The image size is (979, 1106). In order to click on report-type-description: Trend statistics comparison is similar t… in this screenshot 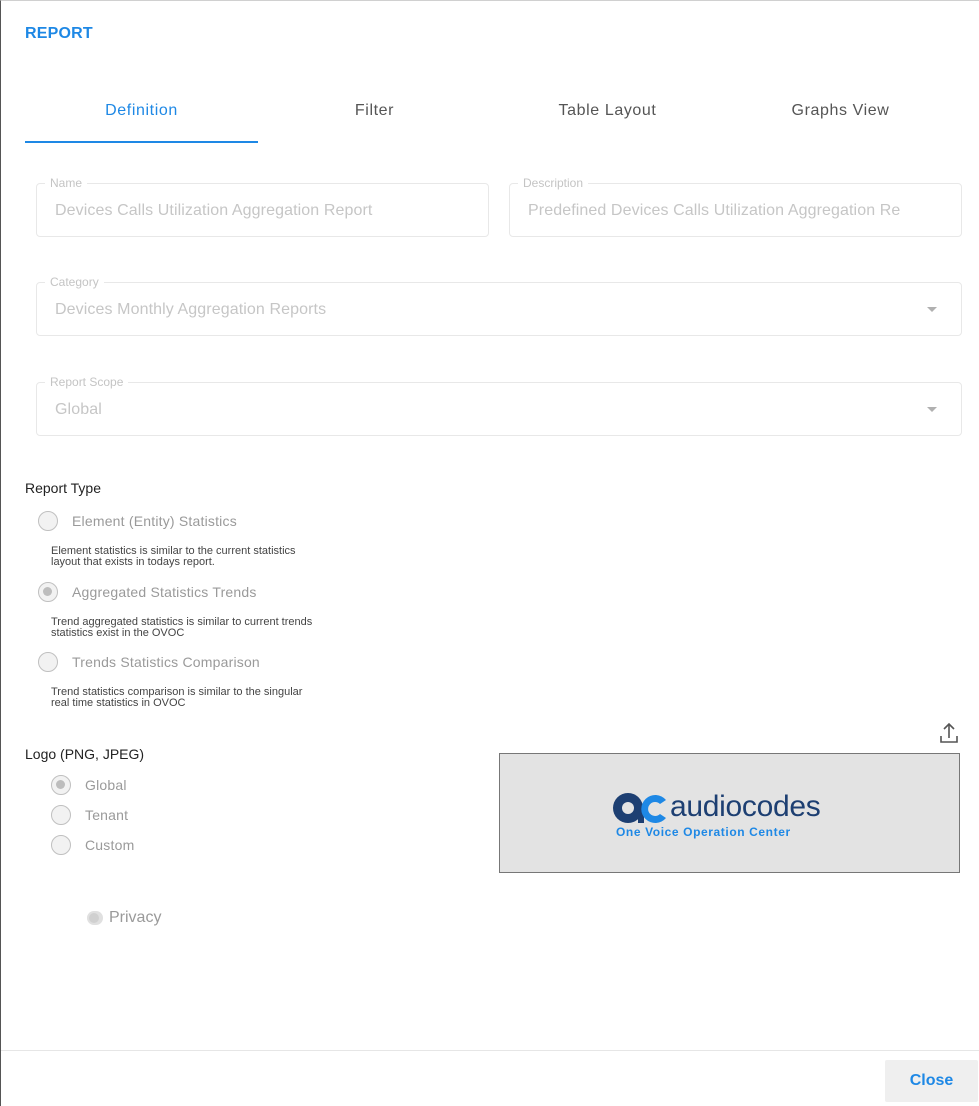, I will do `click(216, 698)`.